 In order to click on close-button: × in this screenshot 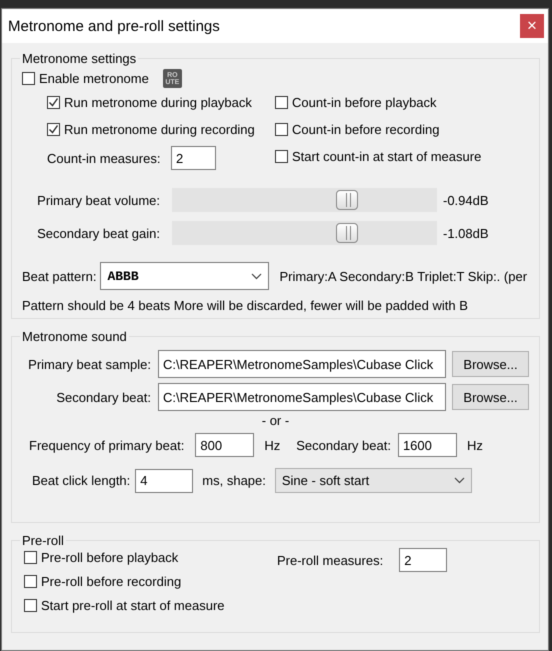, I will do `click(532, 26)`.